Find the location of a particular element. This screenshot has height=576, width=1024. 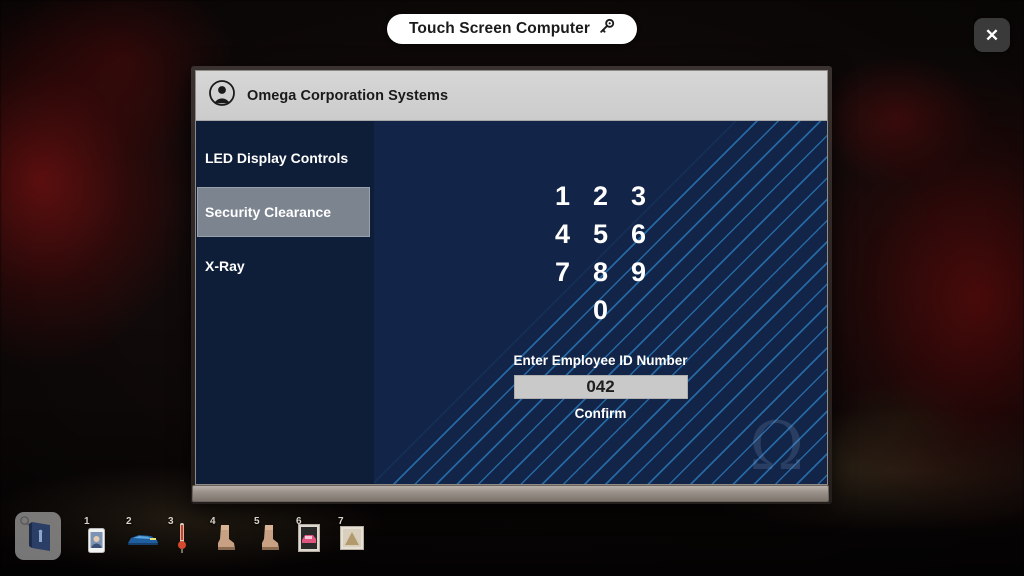

keypad-key-0: 0 is located at coordinates (601, 310).